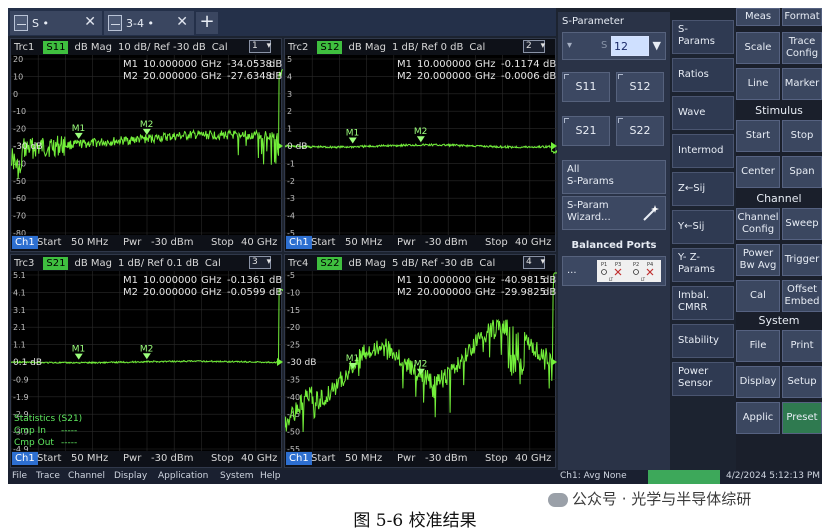  What do you see at coordinates (802, 418) in the screenshot?
I see `preset-key: Preset` at bounding box center [802, 418].